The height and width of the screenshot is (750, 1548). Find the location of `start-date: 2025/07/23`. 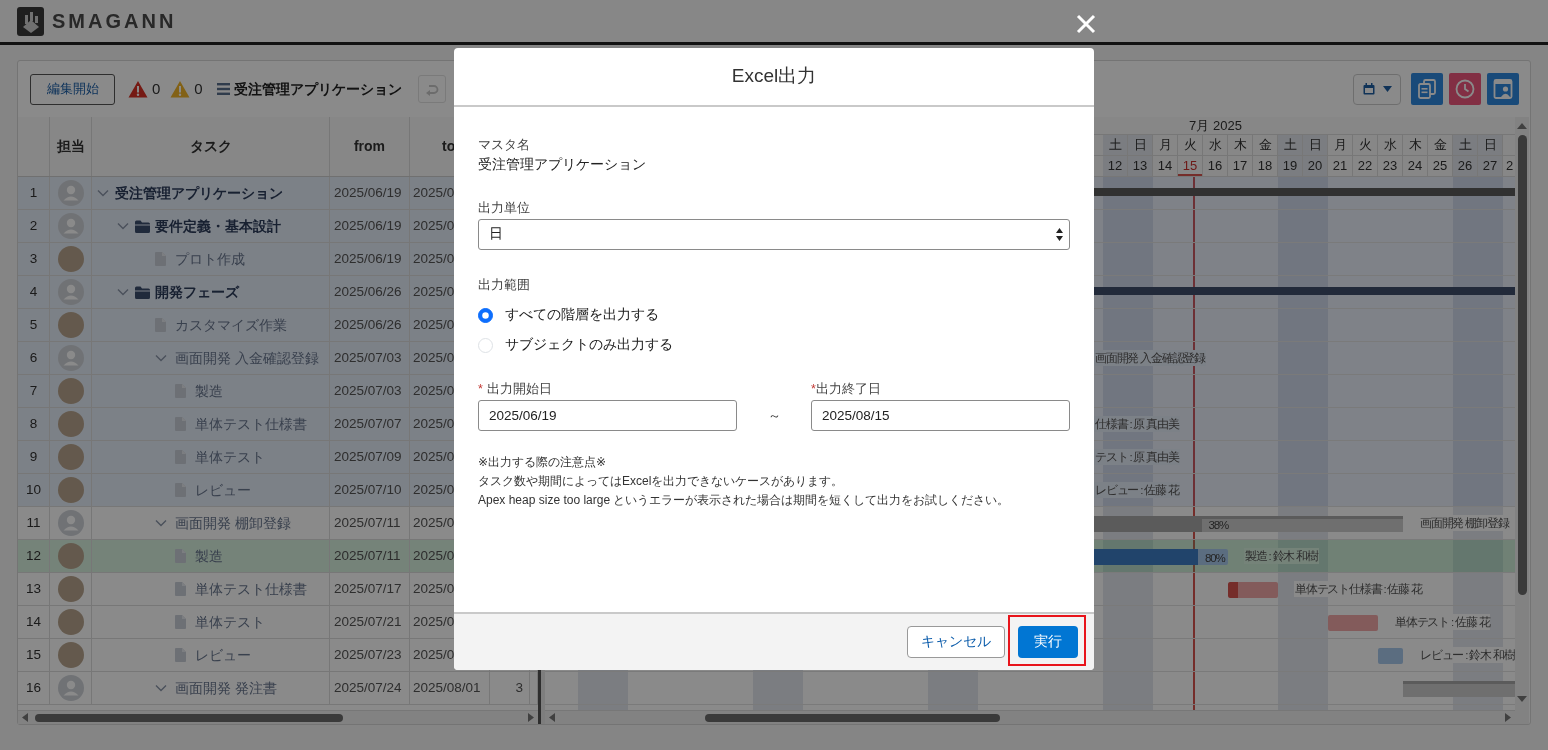

start-date: 2025/07/23 is located at coordinates (368, 654).